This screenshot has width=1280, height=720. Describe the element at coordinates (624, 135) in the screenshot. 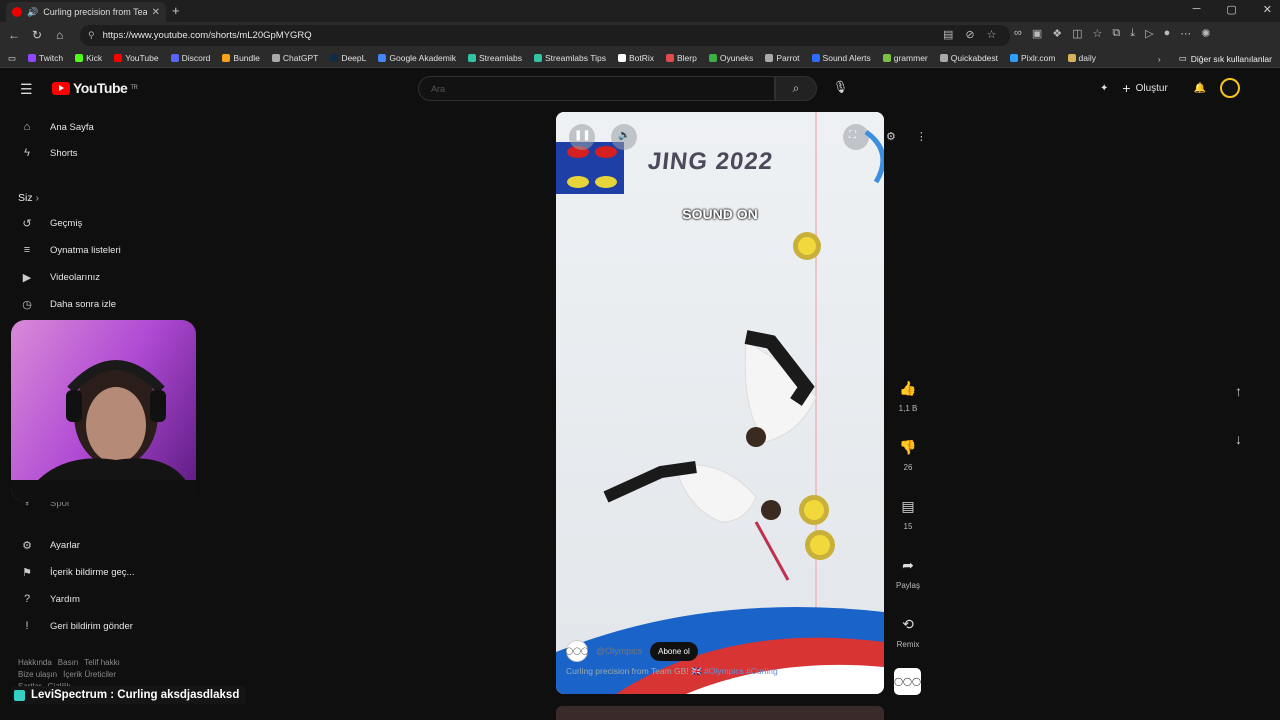

I see `volume-icon: 🔈` at that location.